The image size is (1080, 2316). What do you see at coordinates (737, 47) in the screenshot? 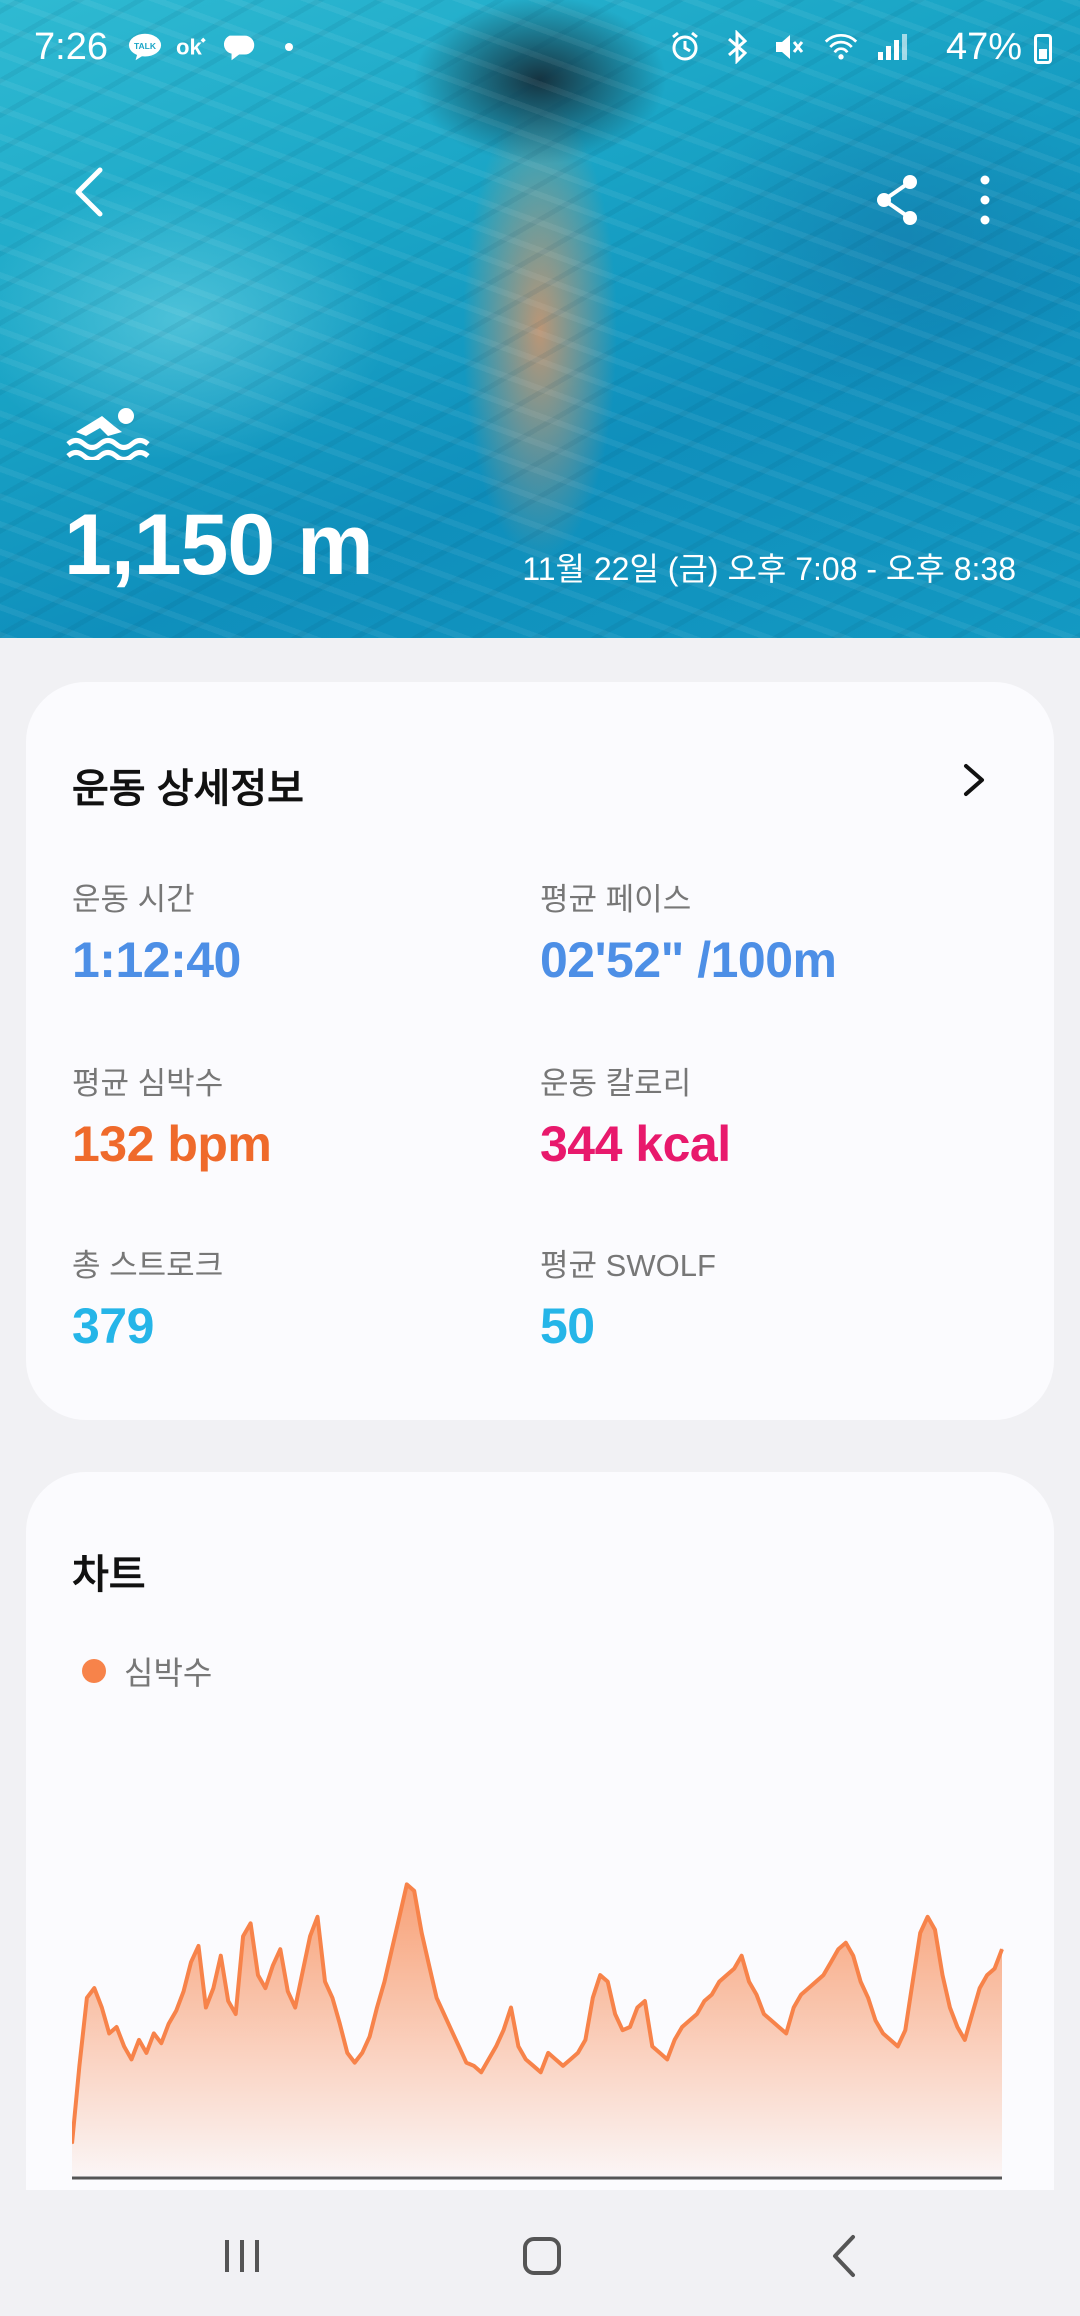
I see `bluetooth-icon` at bounding box center [737, 47].